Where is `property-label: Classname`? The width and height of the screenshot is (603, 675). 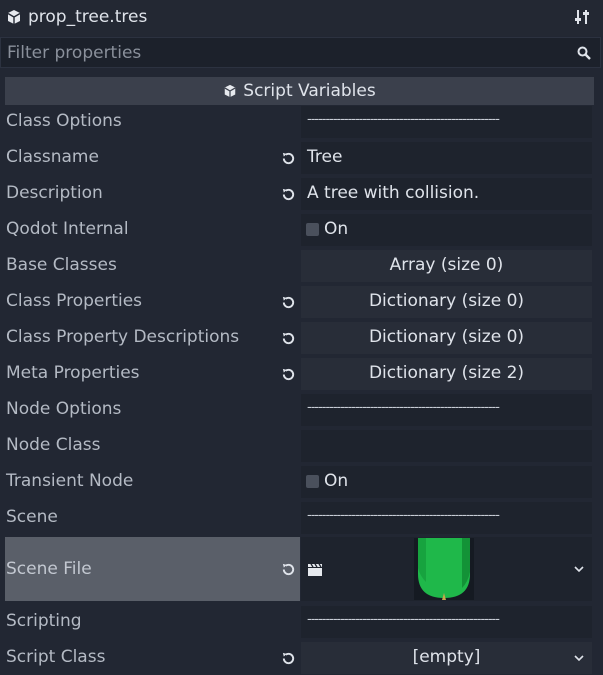 property-label: Classname is located at coordinates (52, 157).